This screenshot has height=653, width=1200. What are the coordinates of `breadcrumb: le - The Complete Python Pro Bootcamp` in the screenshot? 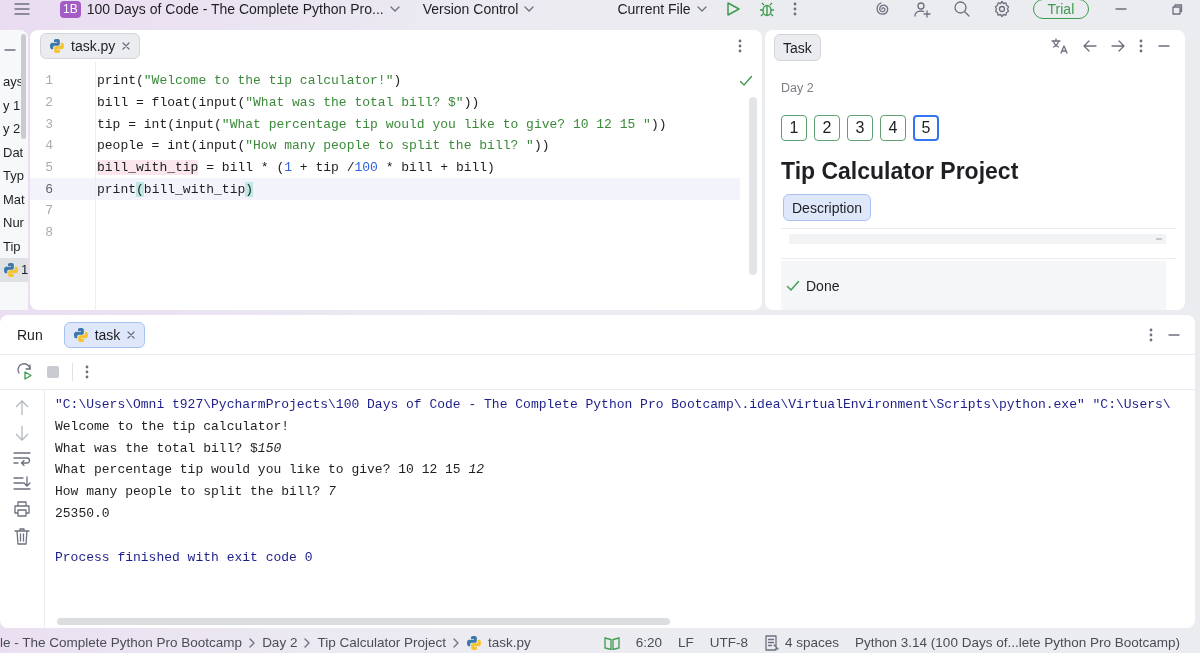 It's located at (121, 642).